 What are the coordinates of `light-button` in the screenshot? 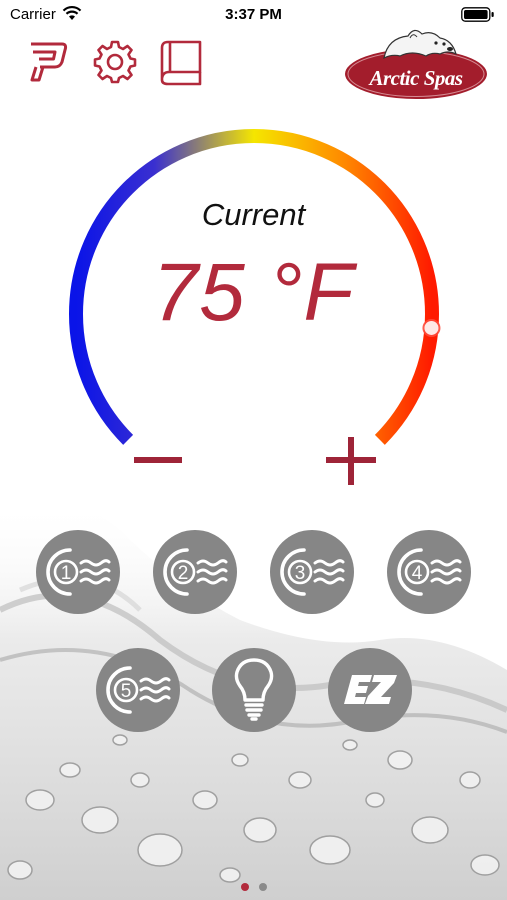 It's located at (254, 690).